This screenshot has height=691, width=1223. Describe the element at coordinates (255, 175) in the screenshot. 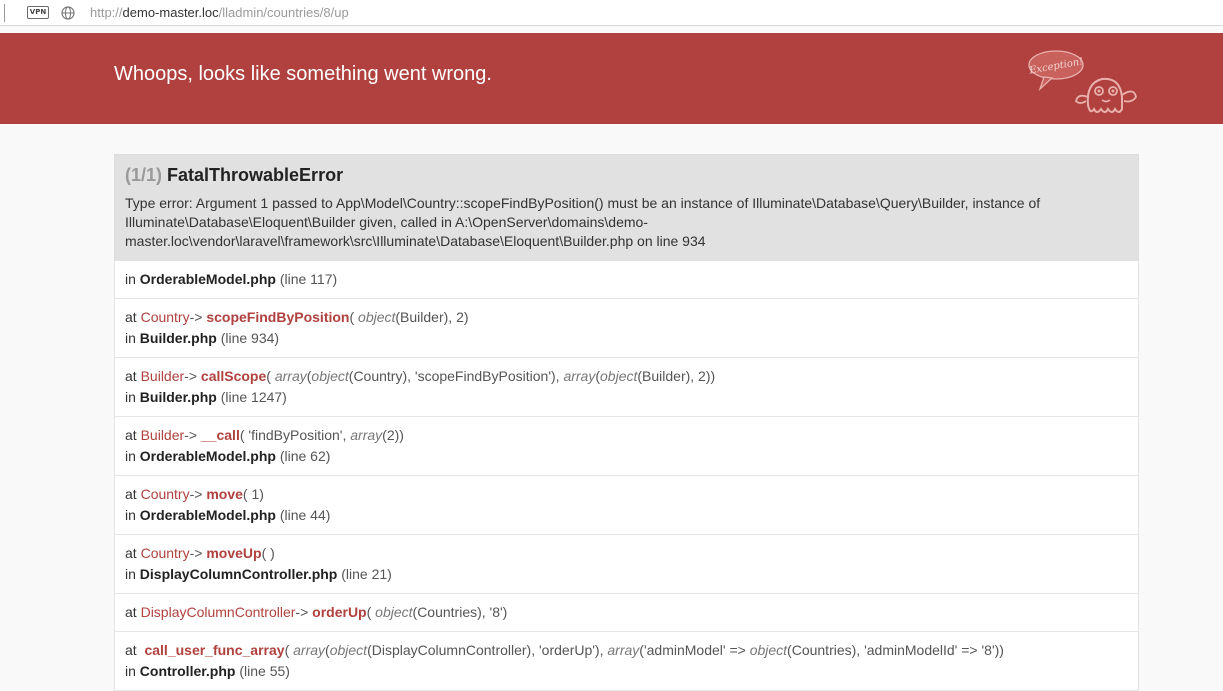

I see `exception-type: FatalThrowableError` at that location.